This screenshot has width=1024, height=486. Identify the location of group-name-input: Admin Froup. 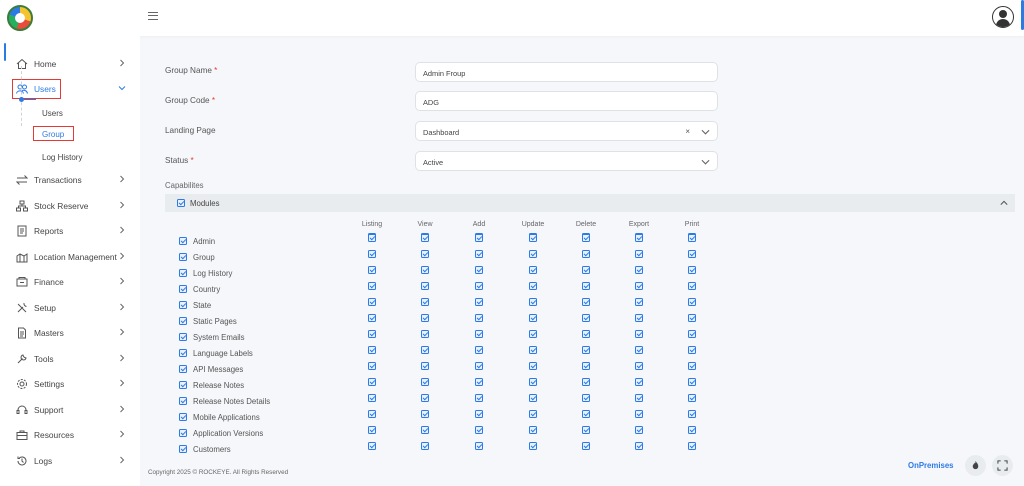
(566, 72).